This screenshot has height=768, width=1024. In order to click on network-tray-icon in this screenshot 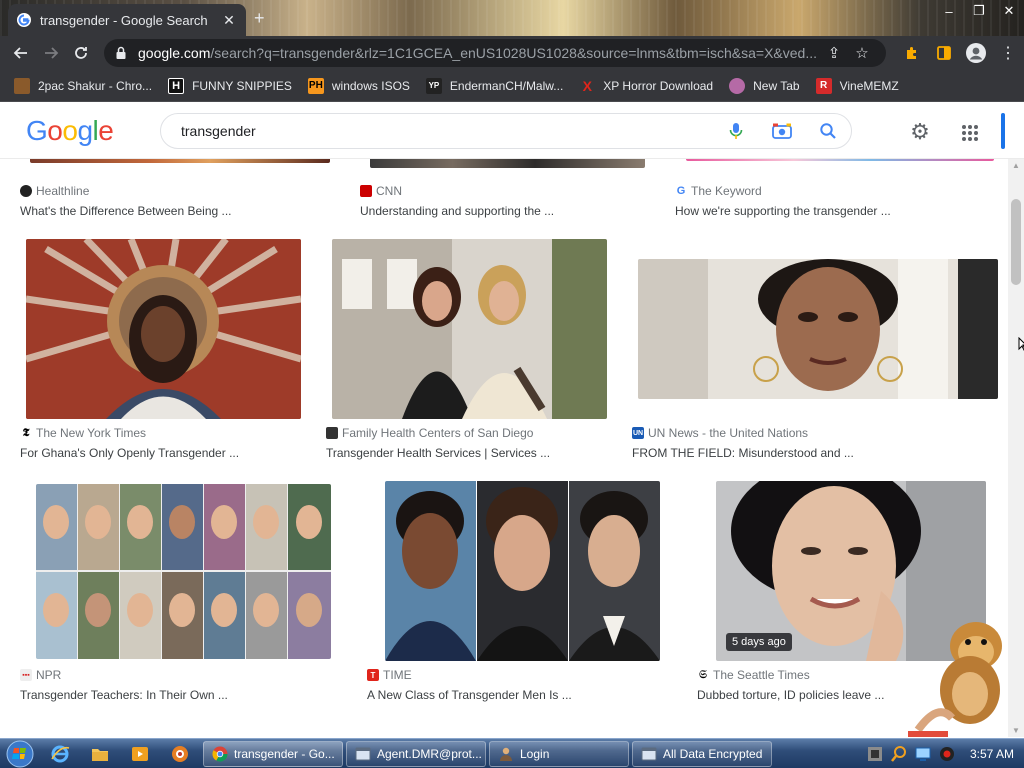, I will do `click(923, 754)`.